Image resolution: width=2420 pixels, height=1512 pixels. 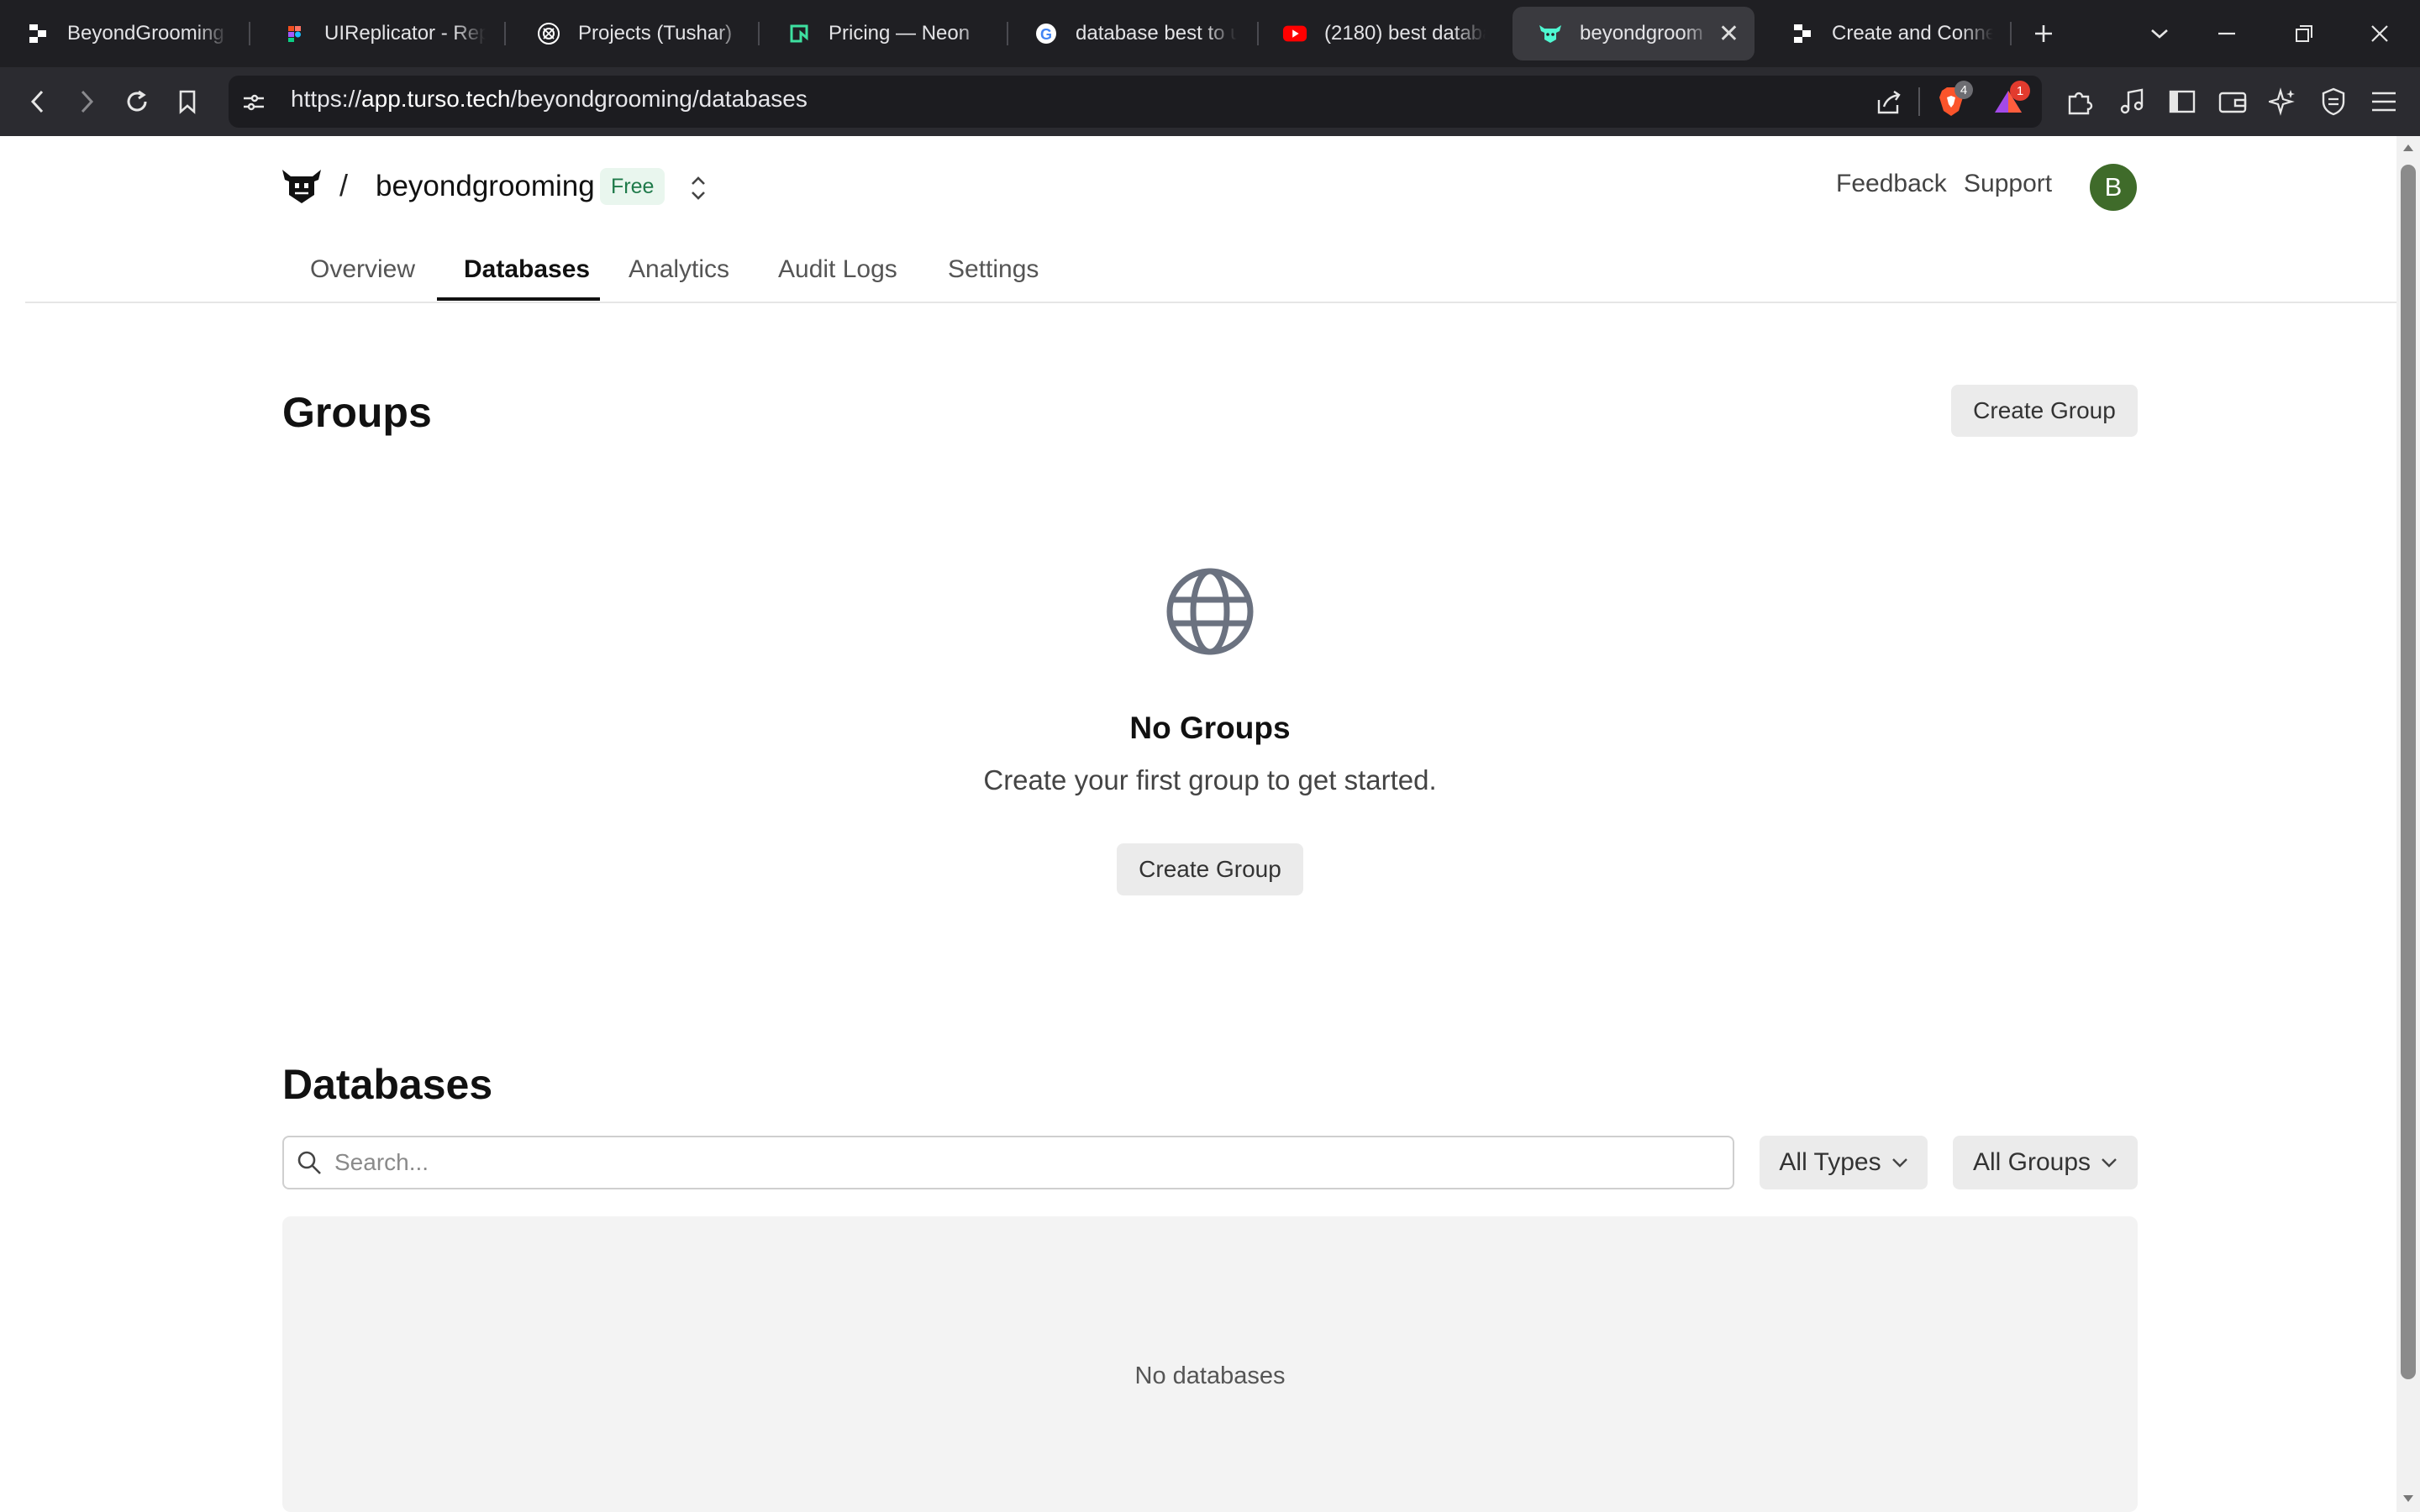 What do you see at coordinates (1888, 102) in the screenshot?
I see `share-icon` at bounding box center [1888, 102].